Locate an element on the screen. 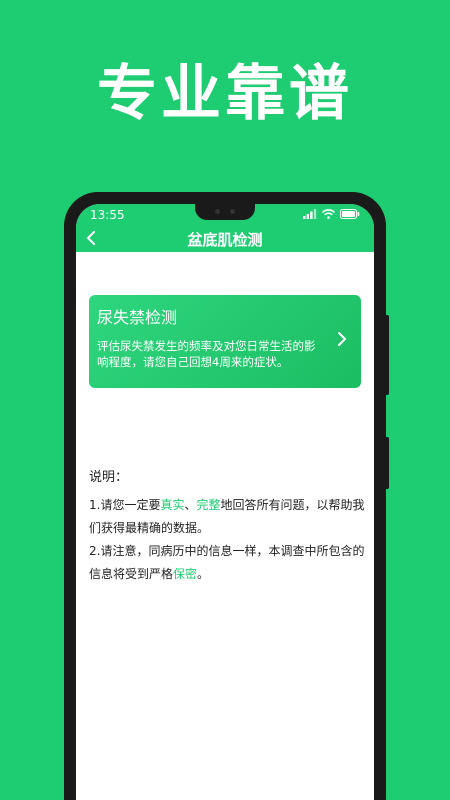 This screenshot has height=800, width=450. instruction-item-2: 2.请注意，同病历中的信息一样，本调查中所包含的信息将受到严格保密。 is located at coordinates (227, 563).